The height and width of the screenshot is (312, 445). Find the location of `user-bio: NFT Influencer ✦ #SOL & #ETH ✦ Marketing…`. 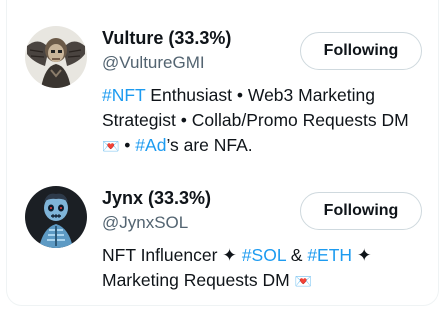

user-bio: NFT Influencer ✦ #SOL & #ETH ✦ Marketing… is located at coordinates (261, 268).